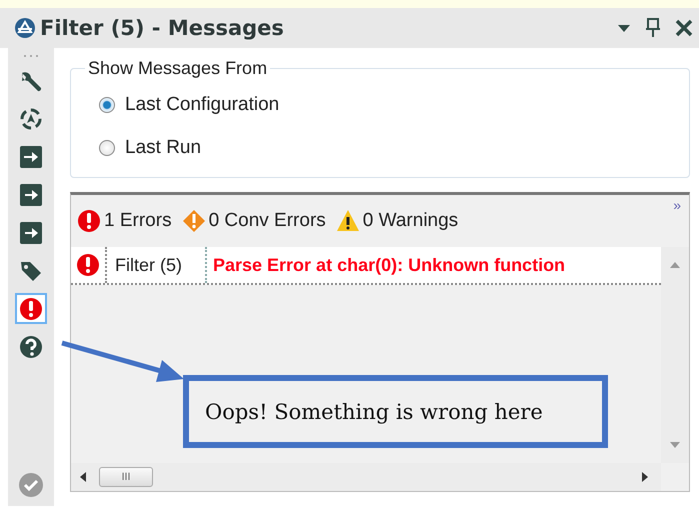 The height and width of the screenshot is (514, 699). What do you see at coordinates (31, 346) in the screenshot?
I see `help-icon` at bounding box center [31, 346].